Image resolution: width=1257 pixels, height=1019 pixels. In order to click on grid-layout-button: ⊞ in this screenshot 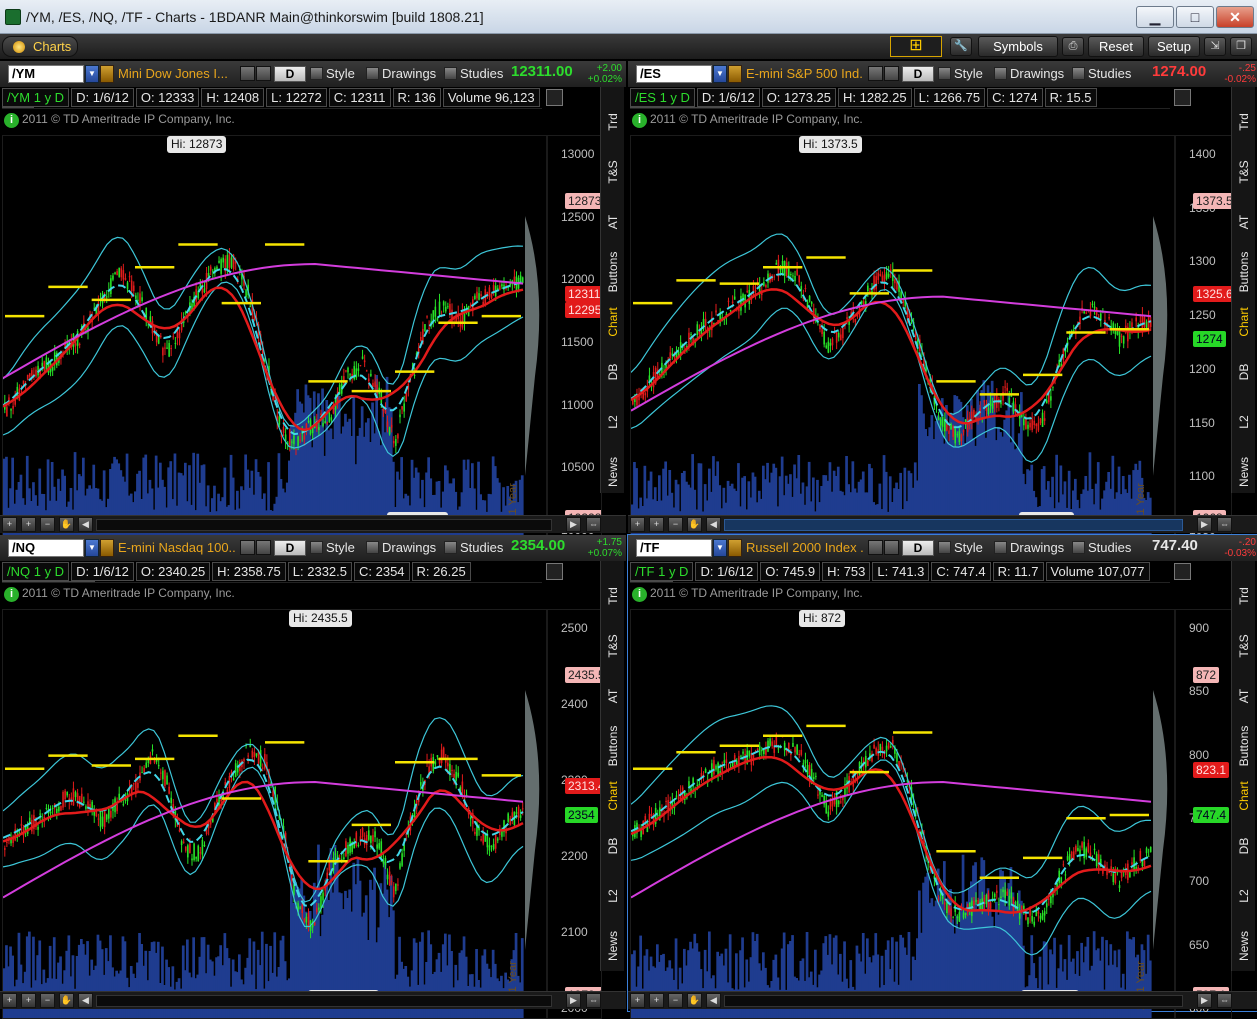, I will do `click(916, 46)`.